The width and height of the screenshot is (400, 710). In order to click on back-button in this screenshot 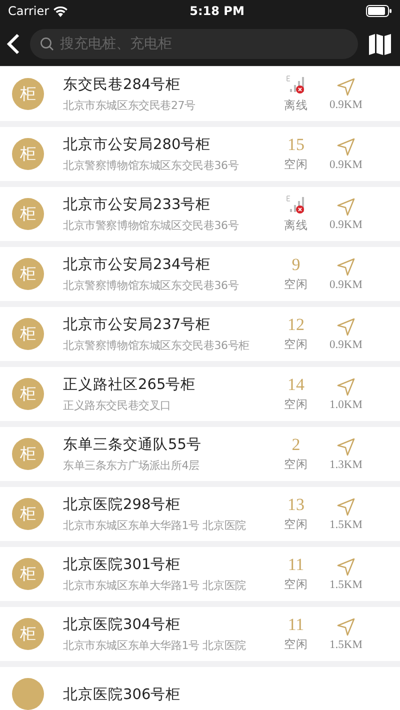, I will do `click(13, 44)`.